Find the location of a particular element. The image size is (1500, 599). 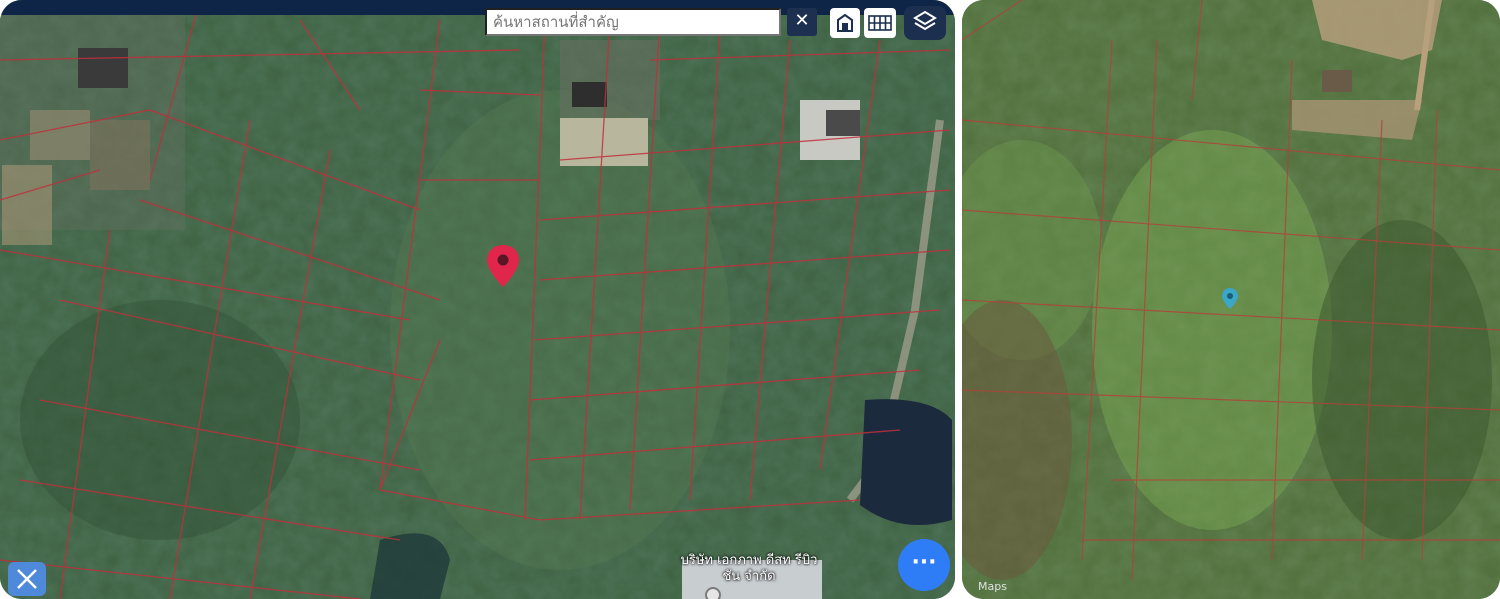

layers-button is located at coordinates (925, 23).